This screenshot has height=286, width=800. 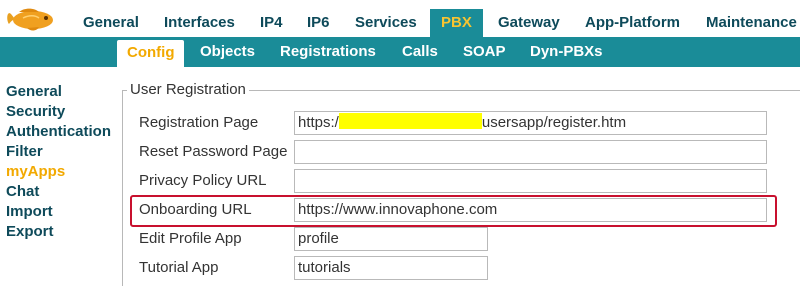 What do you see at coordinates (203, 180) in the screenshot?
I see `privacy-policy-url-label: Privacy Policy URL` at bounding box center [203, 180].